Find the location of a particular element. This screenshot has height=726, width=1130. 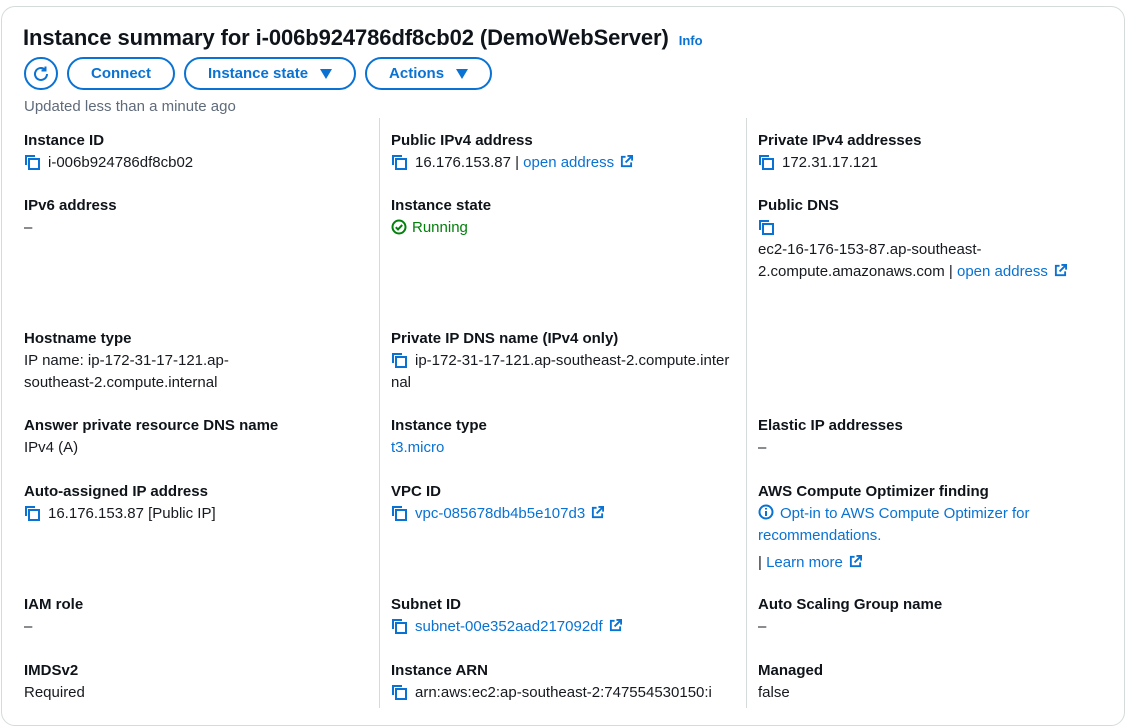

info-circle-icon is located at coordinates (766, 512).